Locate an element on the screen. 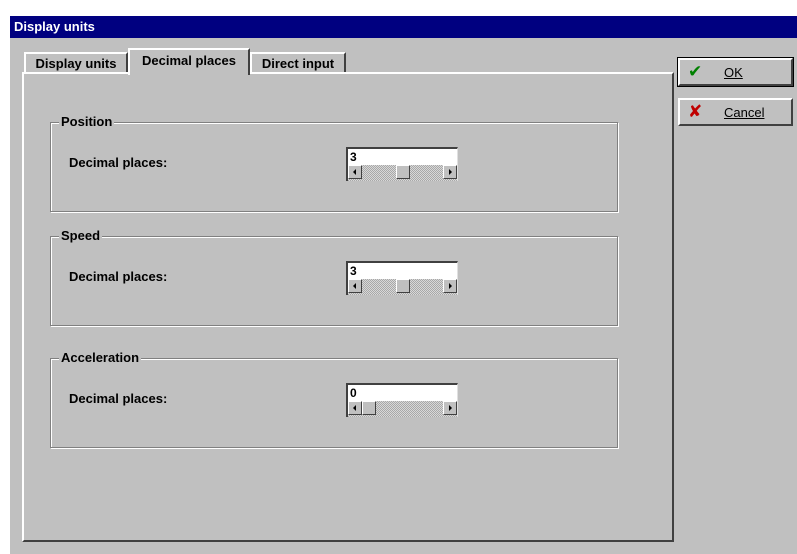 This screenshot has width=797, height=554. speed-scroll-thumb is located at coordinates (402, 286).